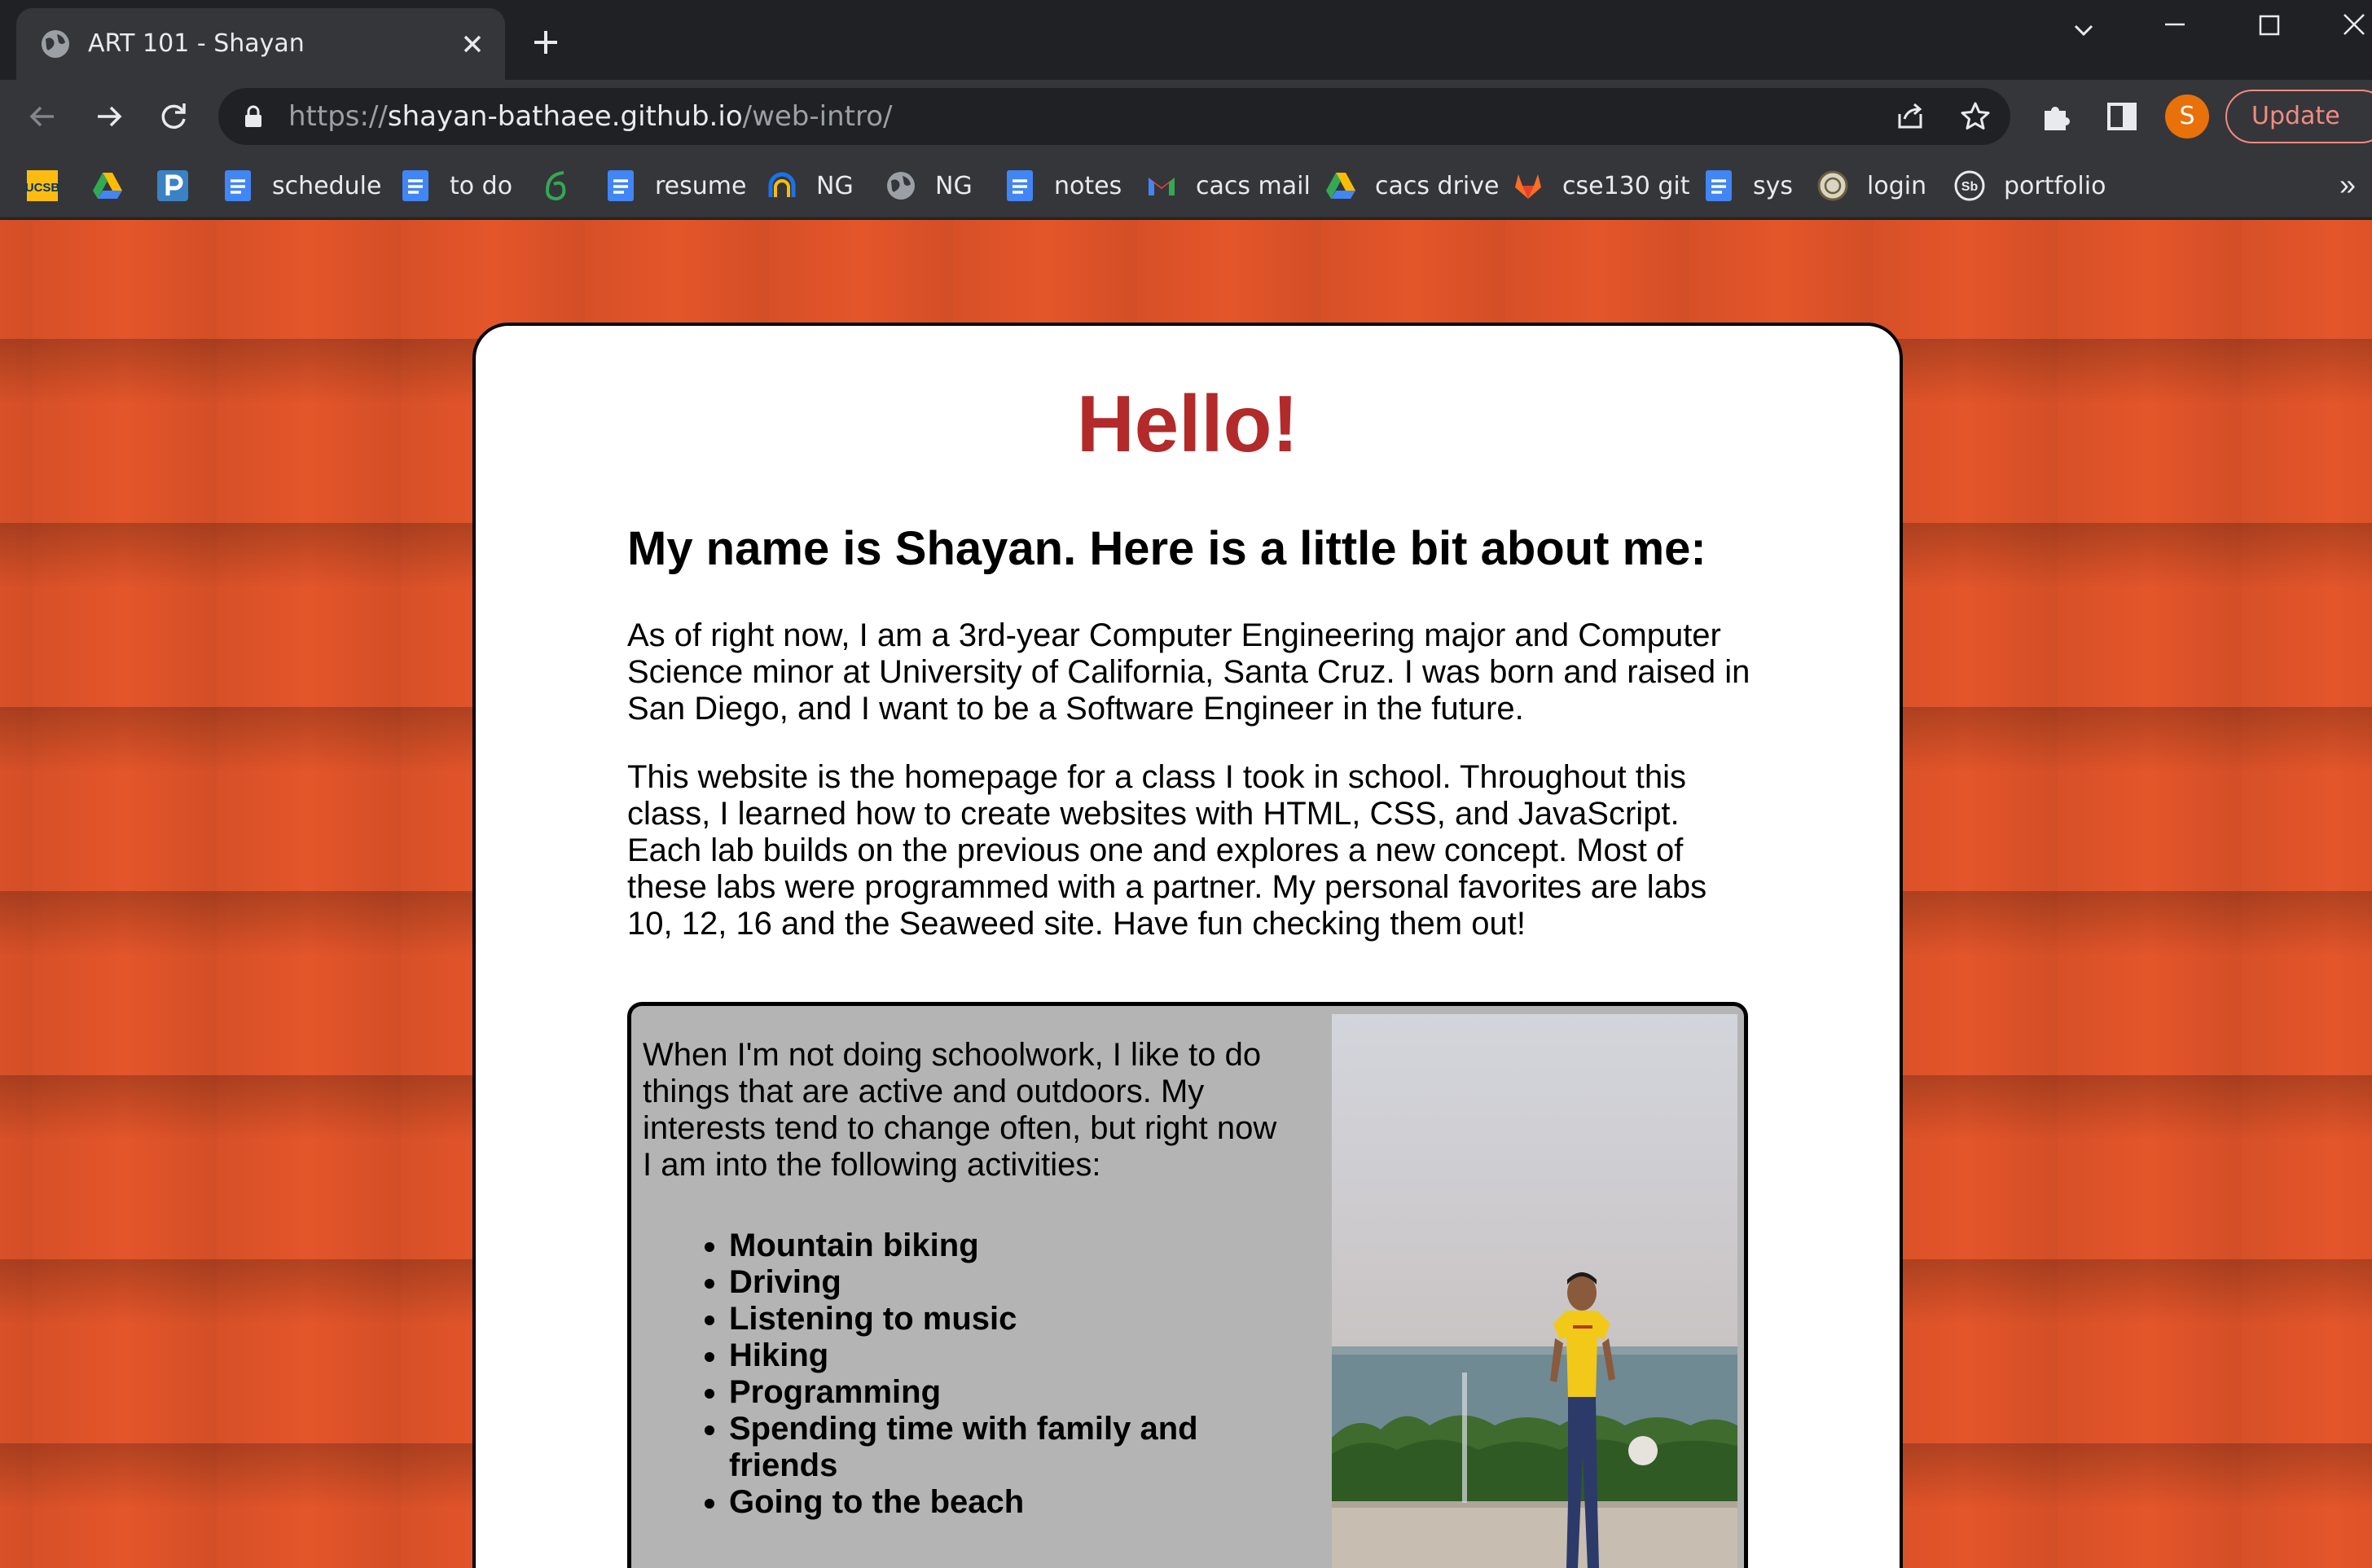  I want to click on bookmark-notes: notes, so click(1063, 185).